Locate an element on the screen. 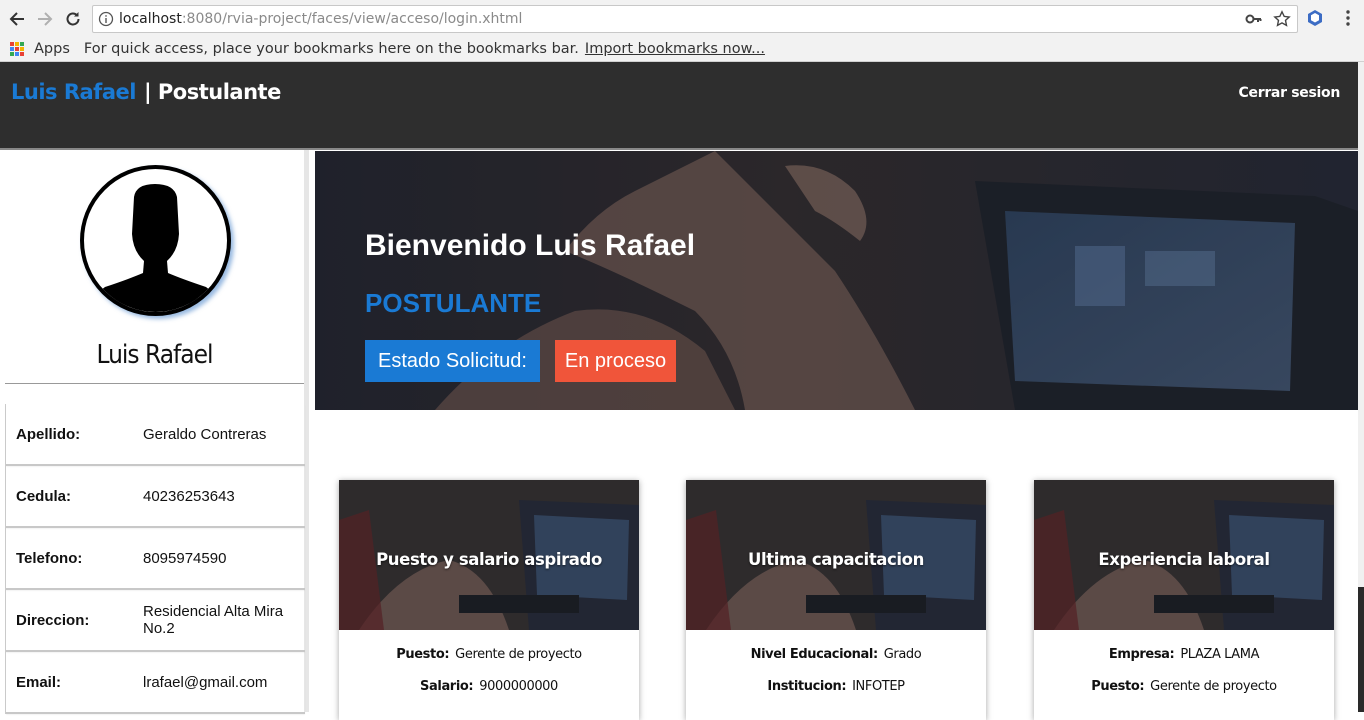 This screenshot has height=720, width=1364. card-line-label: Institucion: is located at coordinates (807, 686).